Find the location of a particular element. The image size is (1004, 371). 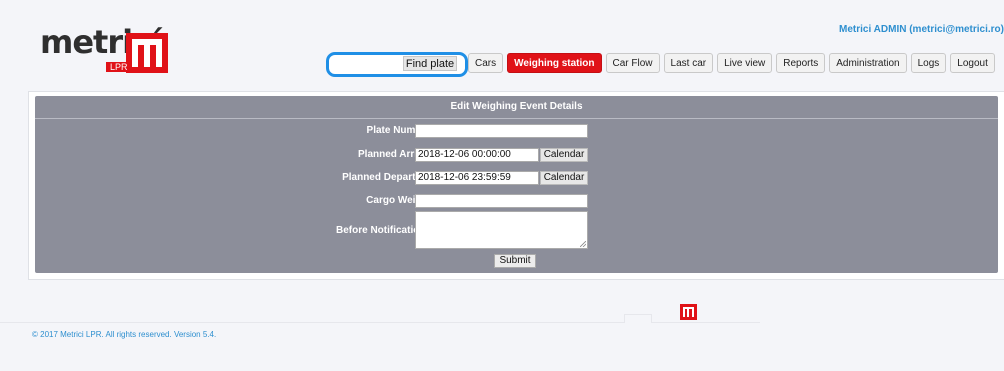

resize-grip-icon is located at coordinates (583, 244).